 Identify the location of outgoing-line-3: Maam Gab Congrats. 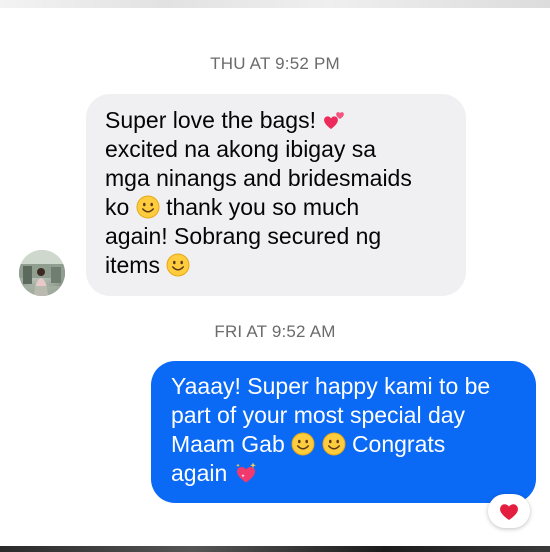
(346, 444).